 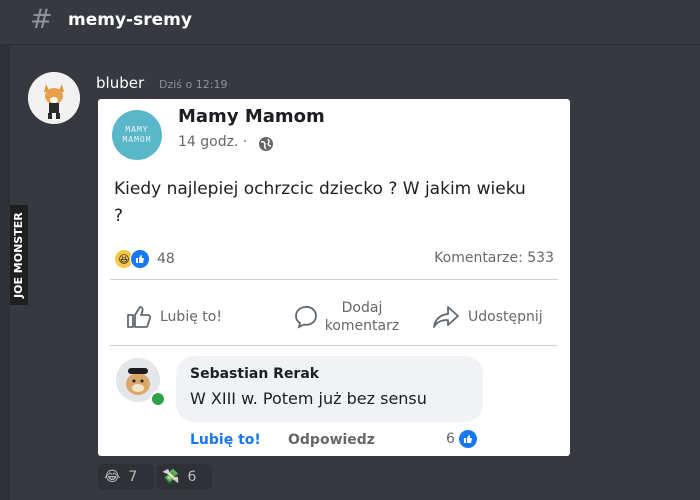 What do you see at coordinates (158, 399) in the screenshot?
I see `online-status-indicator` at bounding box center [158, 399].